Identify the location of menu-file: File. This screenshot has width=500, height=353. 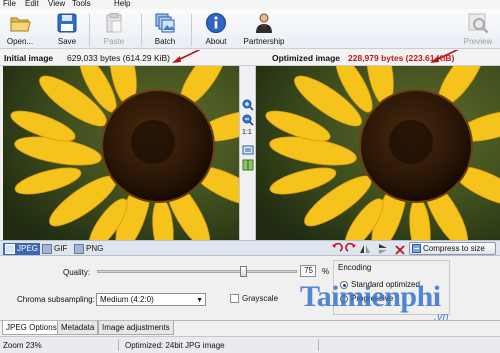
(9, 4).